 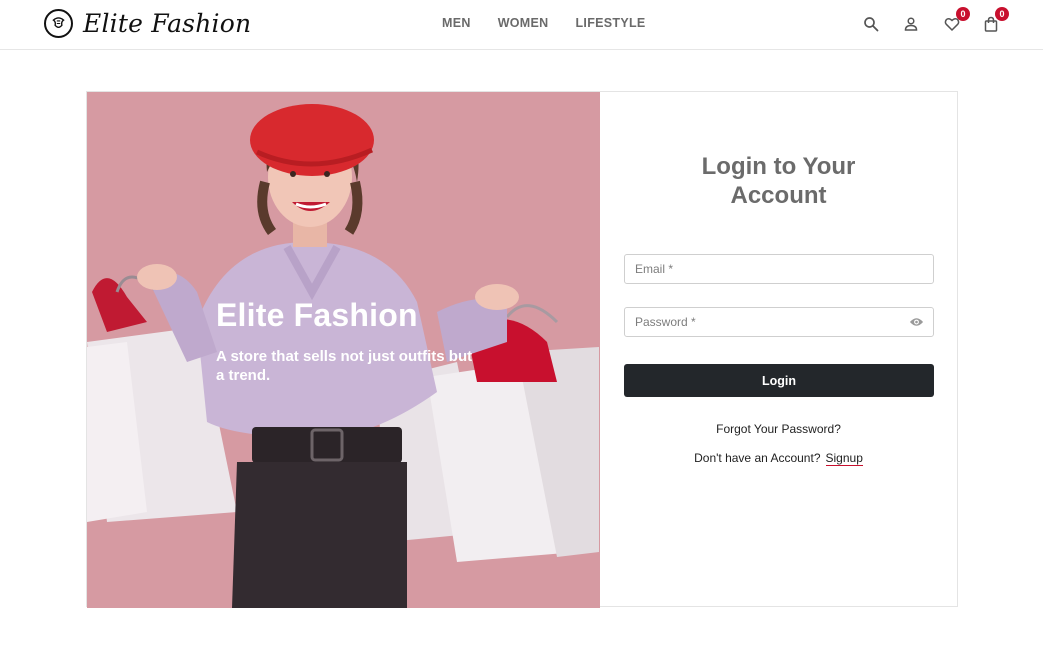 I want to click on signup-row: Don't have an Account? Signup, so click(x=778, y=458).